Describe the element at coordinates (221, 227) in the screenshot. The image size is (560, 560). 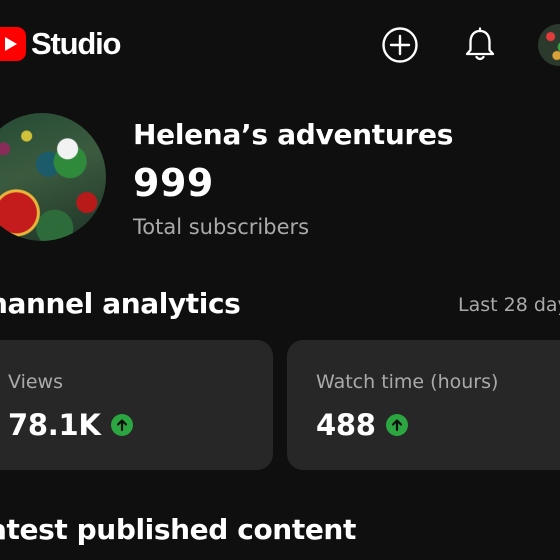
I see `subscriber-label: Total subscribers` at that location.